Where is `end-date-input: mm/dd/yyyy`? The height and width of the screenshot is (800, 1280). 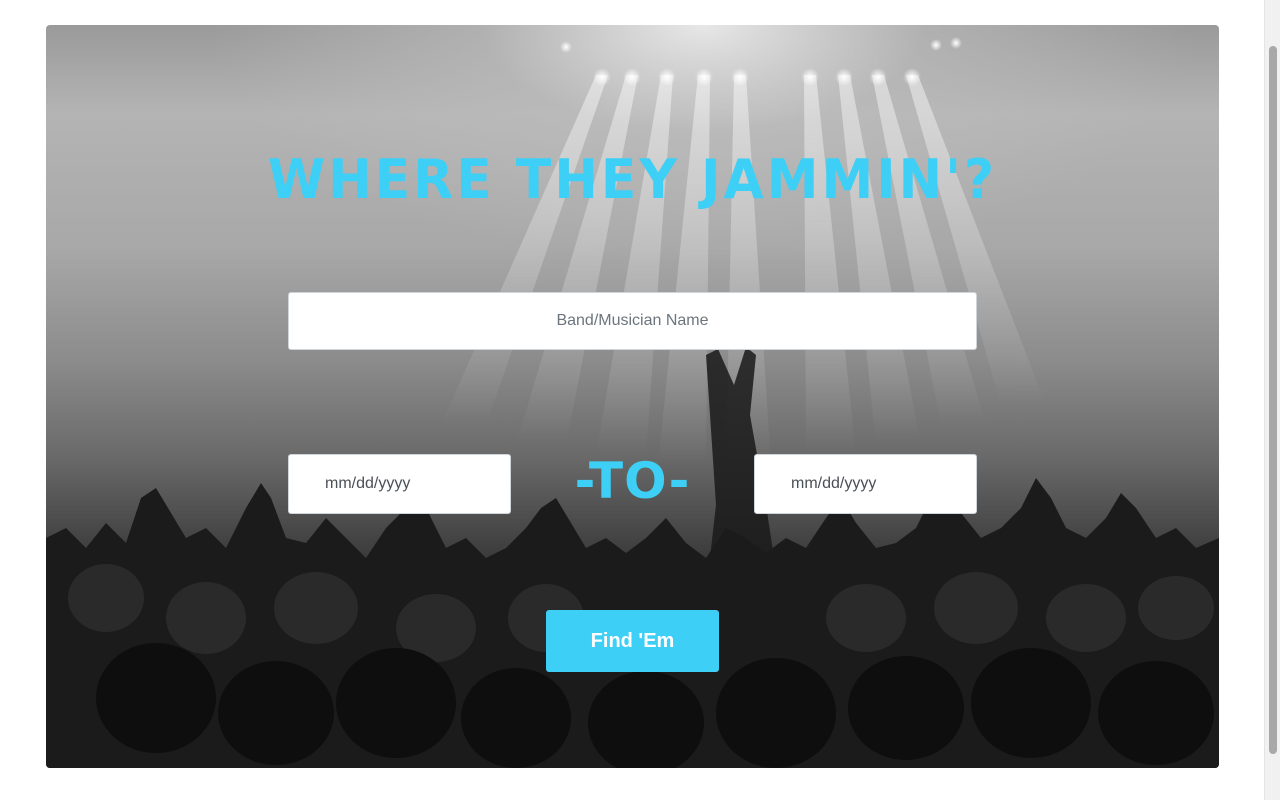 end-date-input: mm/dd/yyyy is located at coordinates (865, 484).